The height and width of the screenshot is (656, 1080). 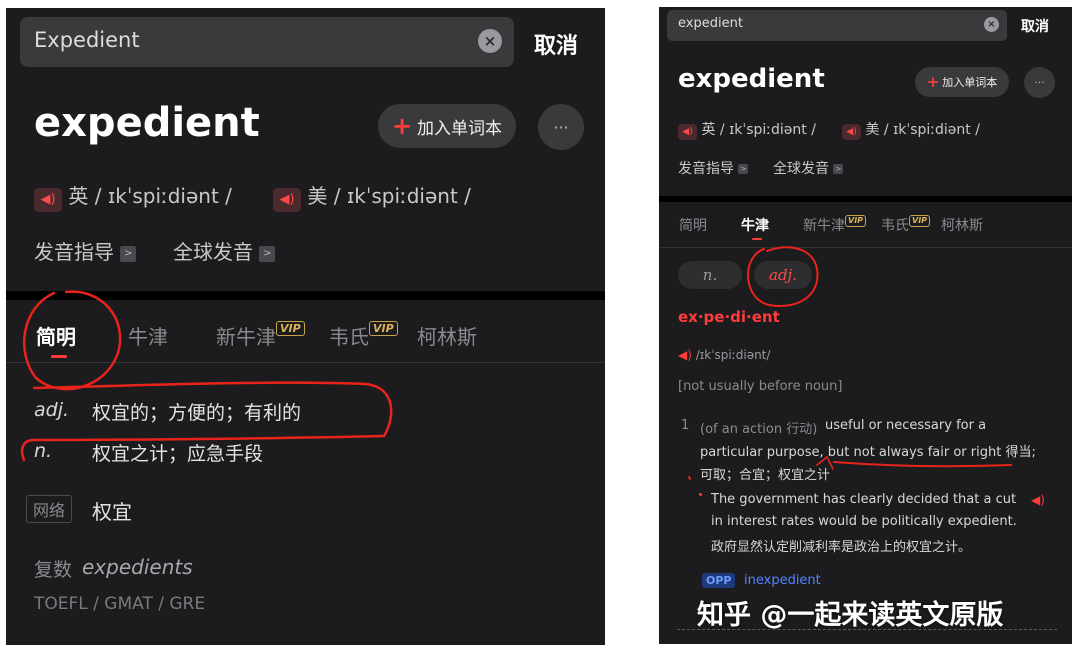 I want to click on search-input: Expedient, so click(x=87, y=40).